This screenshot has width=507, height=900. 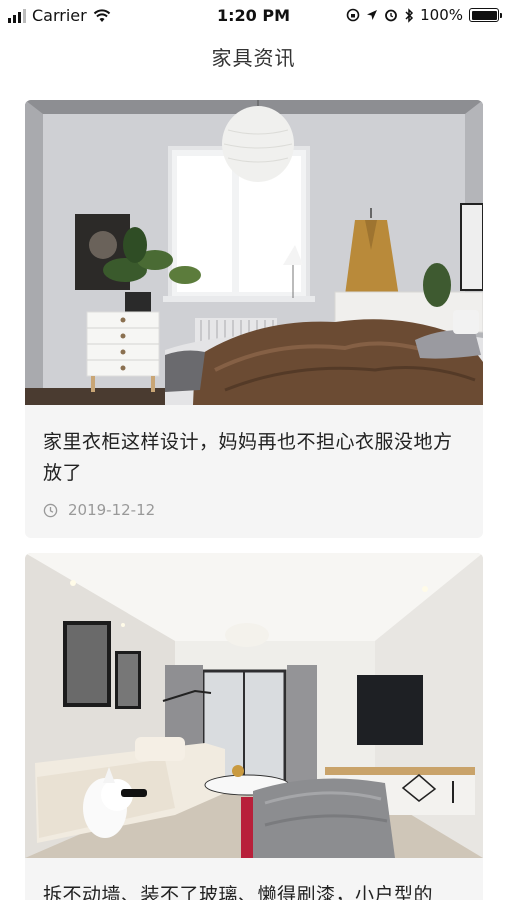 I want to click on article-date-row: 2019-12-12, so click(x=254, y=504).